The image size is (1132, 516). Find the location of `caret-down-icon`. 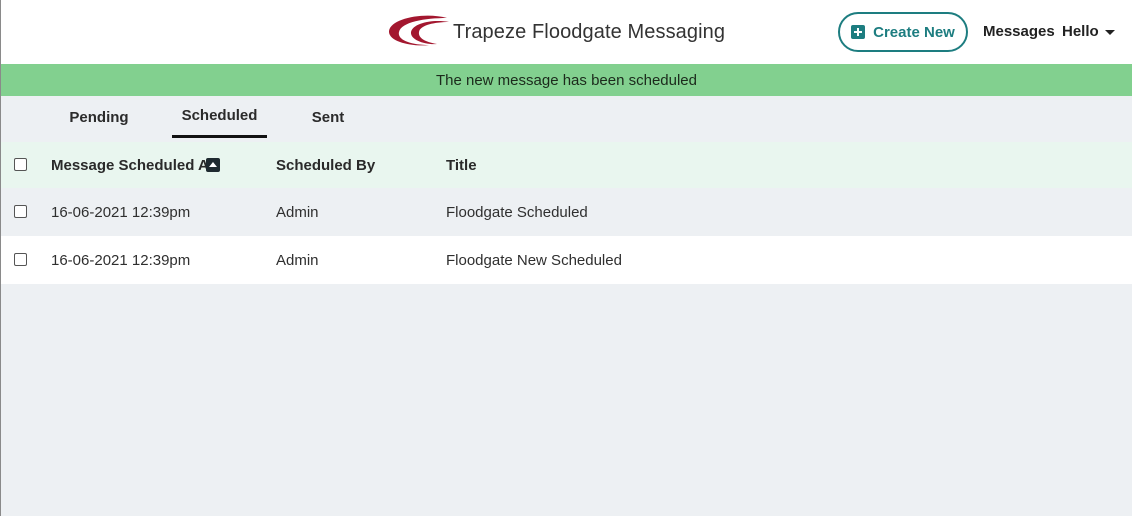

caret-down-icon is located at coordinates (1109, 32).